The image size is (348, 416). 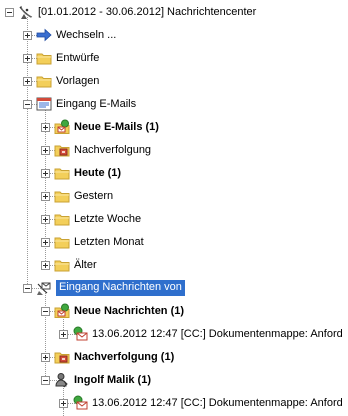 What do you see at coordinates (174, 173) in the screenshot?
I see `tree-item: Heute (1)` at bounding box center [174, 173].